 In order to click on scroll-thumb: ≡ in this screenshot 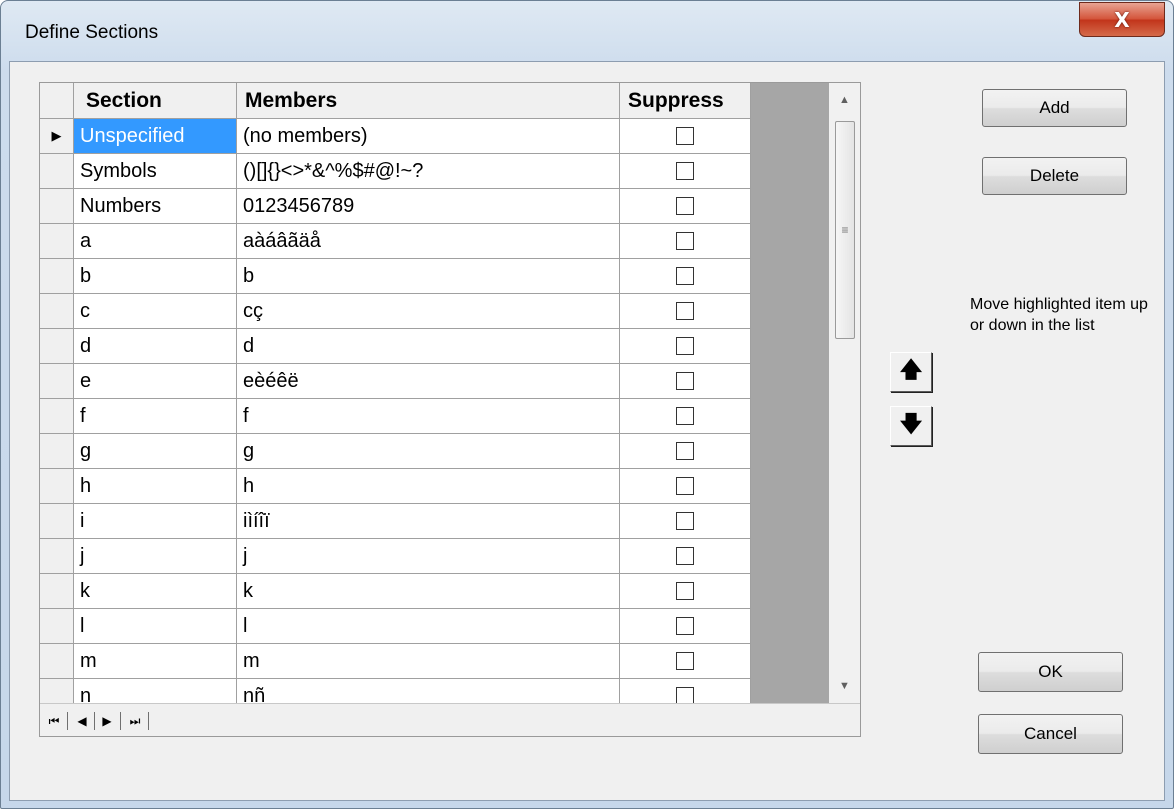, I will do `click(845, 230)`.